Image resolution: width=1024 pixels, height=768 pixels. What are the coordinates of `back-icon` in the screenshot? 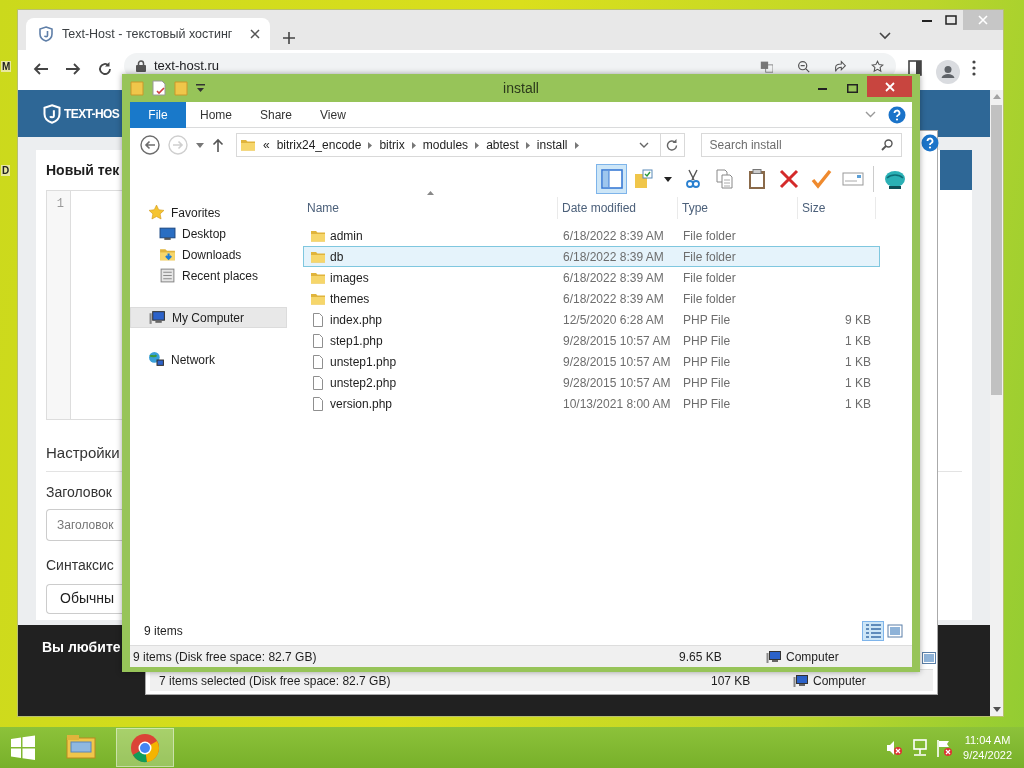 It's located at (150, 145).